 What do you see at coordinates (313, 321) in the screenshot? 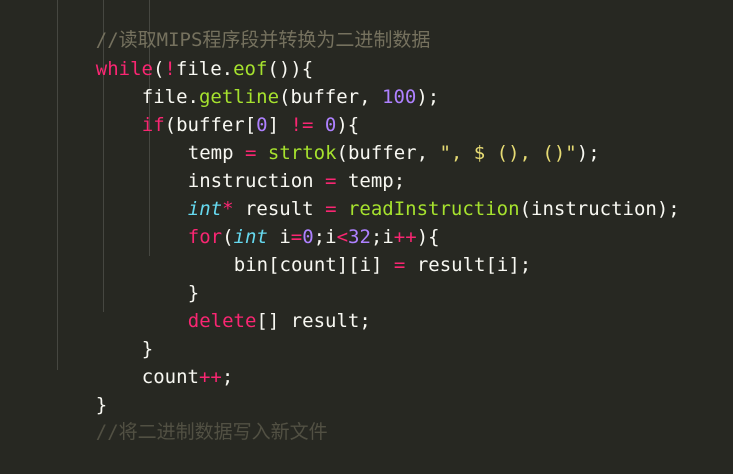
I see `code-text: [] result;` at bounding box center [313, 321].